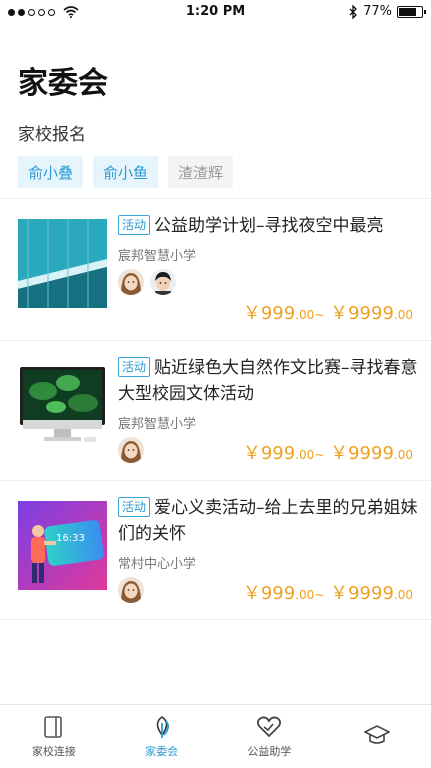 The image size is (431, 768). I want to click on activity-title-text: 公益助学计划–寻找夜空中最亮, so click(269, 226).